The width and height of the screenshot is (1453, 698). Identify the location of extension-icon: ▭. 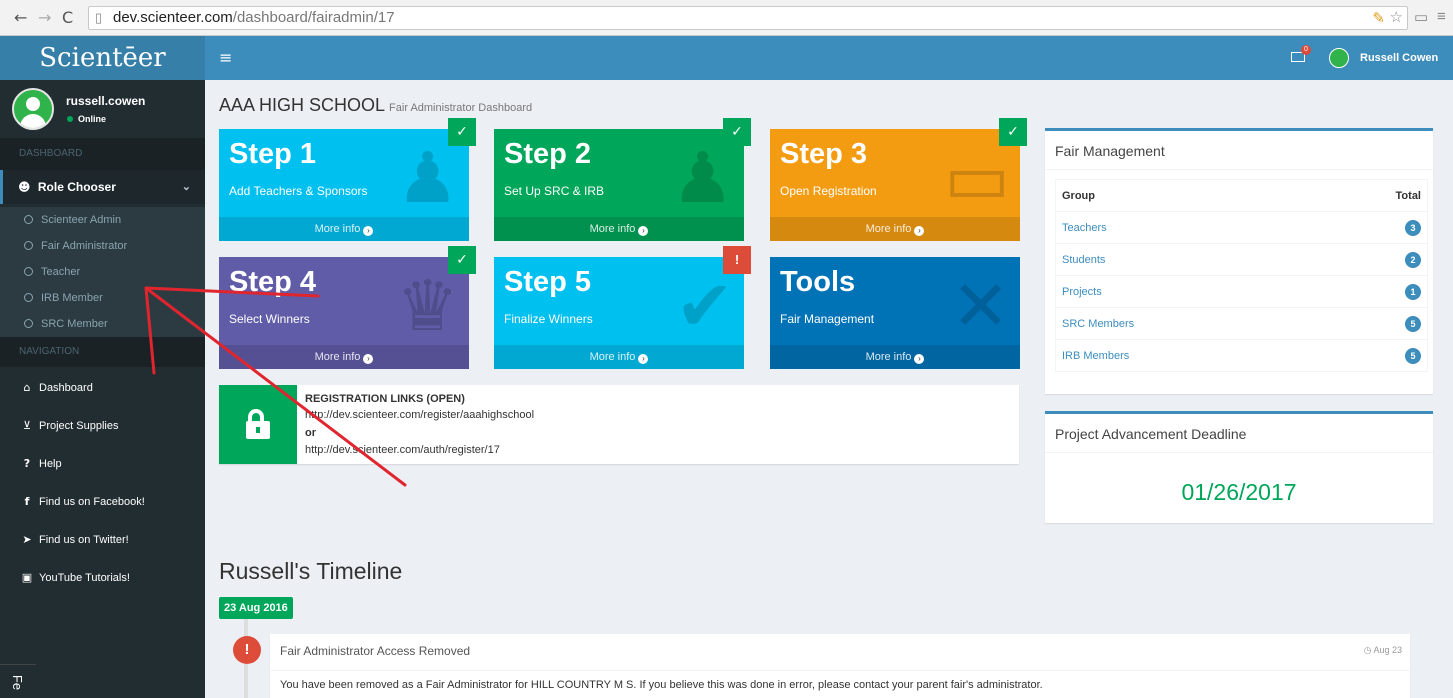
(1421, 17).